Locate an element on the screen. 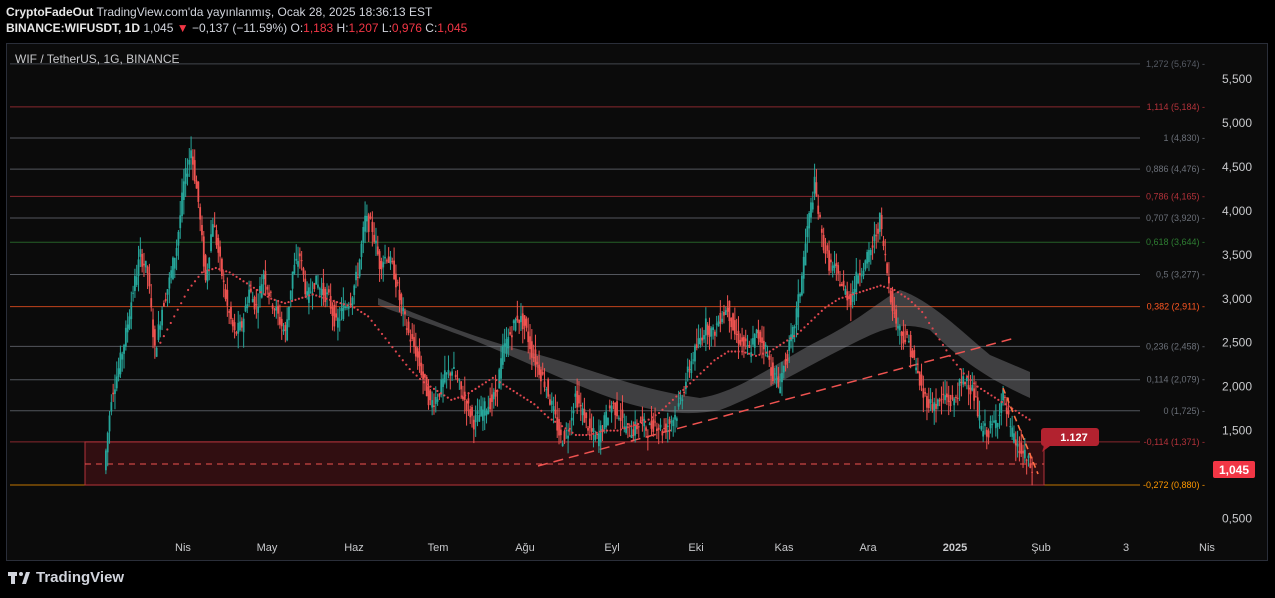 The height and width of the screenshot is (598, 1275). x-tick-label: Eki is located at coordinates (695, 548).